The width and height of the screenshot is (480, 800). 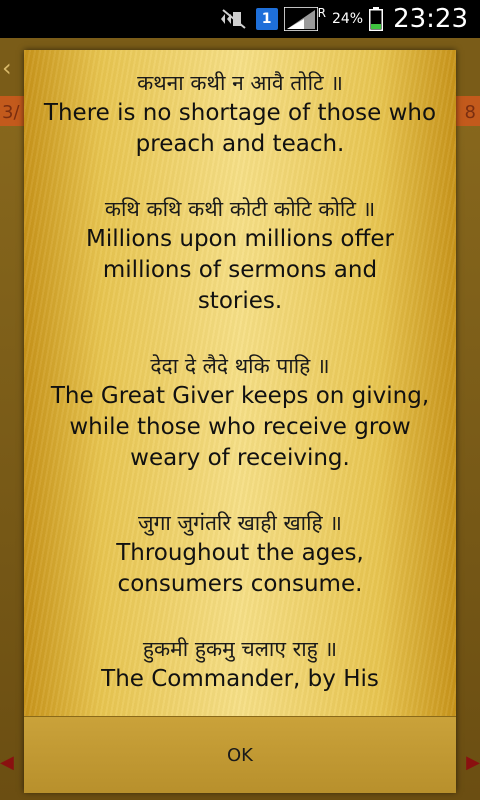 What do you see at coordinates (240, 679) in the screenshot?
I see `verse-translation-text: The Commander, by His` at bounding box center [240, 679].